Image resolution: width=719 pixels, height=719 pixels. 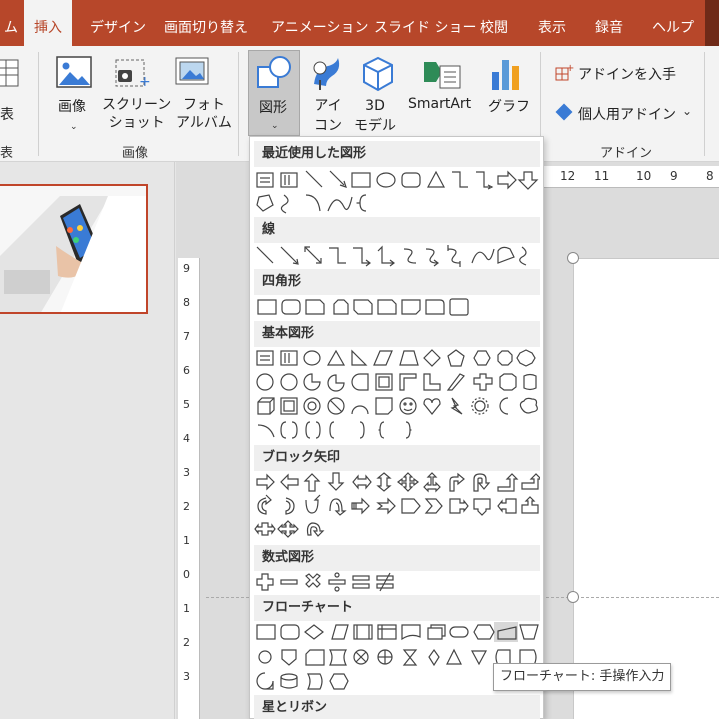 I want to click on icons-label: アイ コン, so click(x=328, y=116).